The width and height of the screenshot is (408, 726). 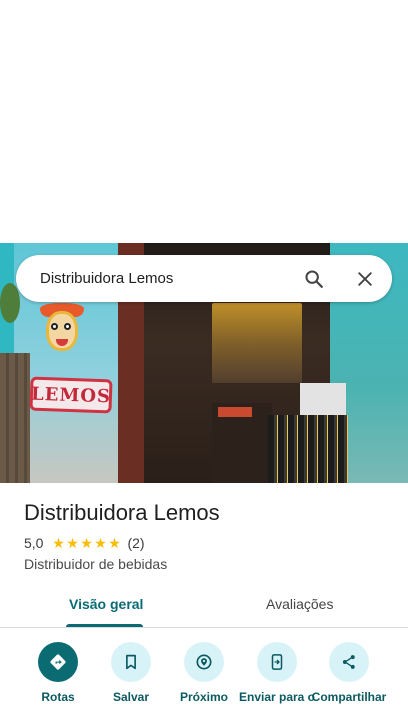 I want to click on nearby-icon, so click(x=204, y=662).